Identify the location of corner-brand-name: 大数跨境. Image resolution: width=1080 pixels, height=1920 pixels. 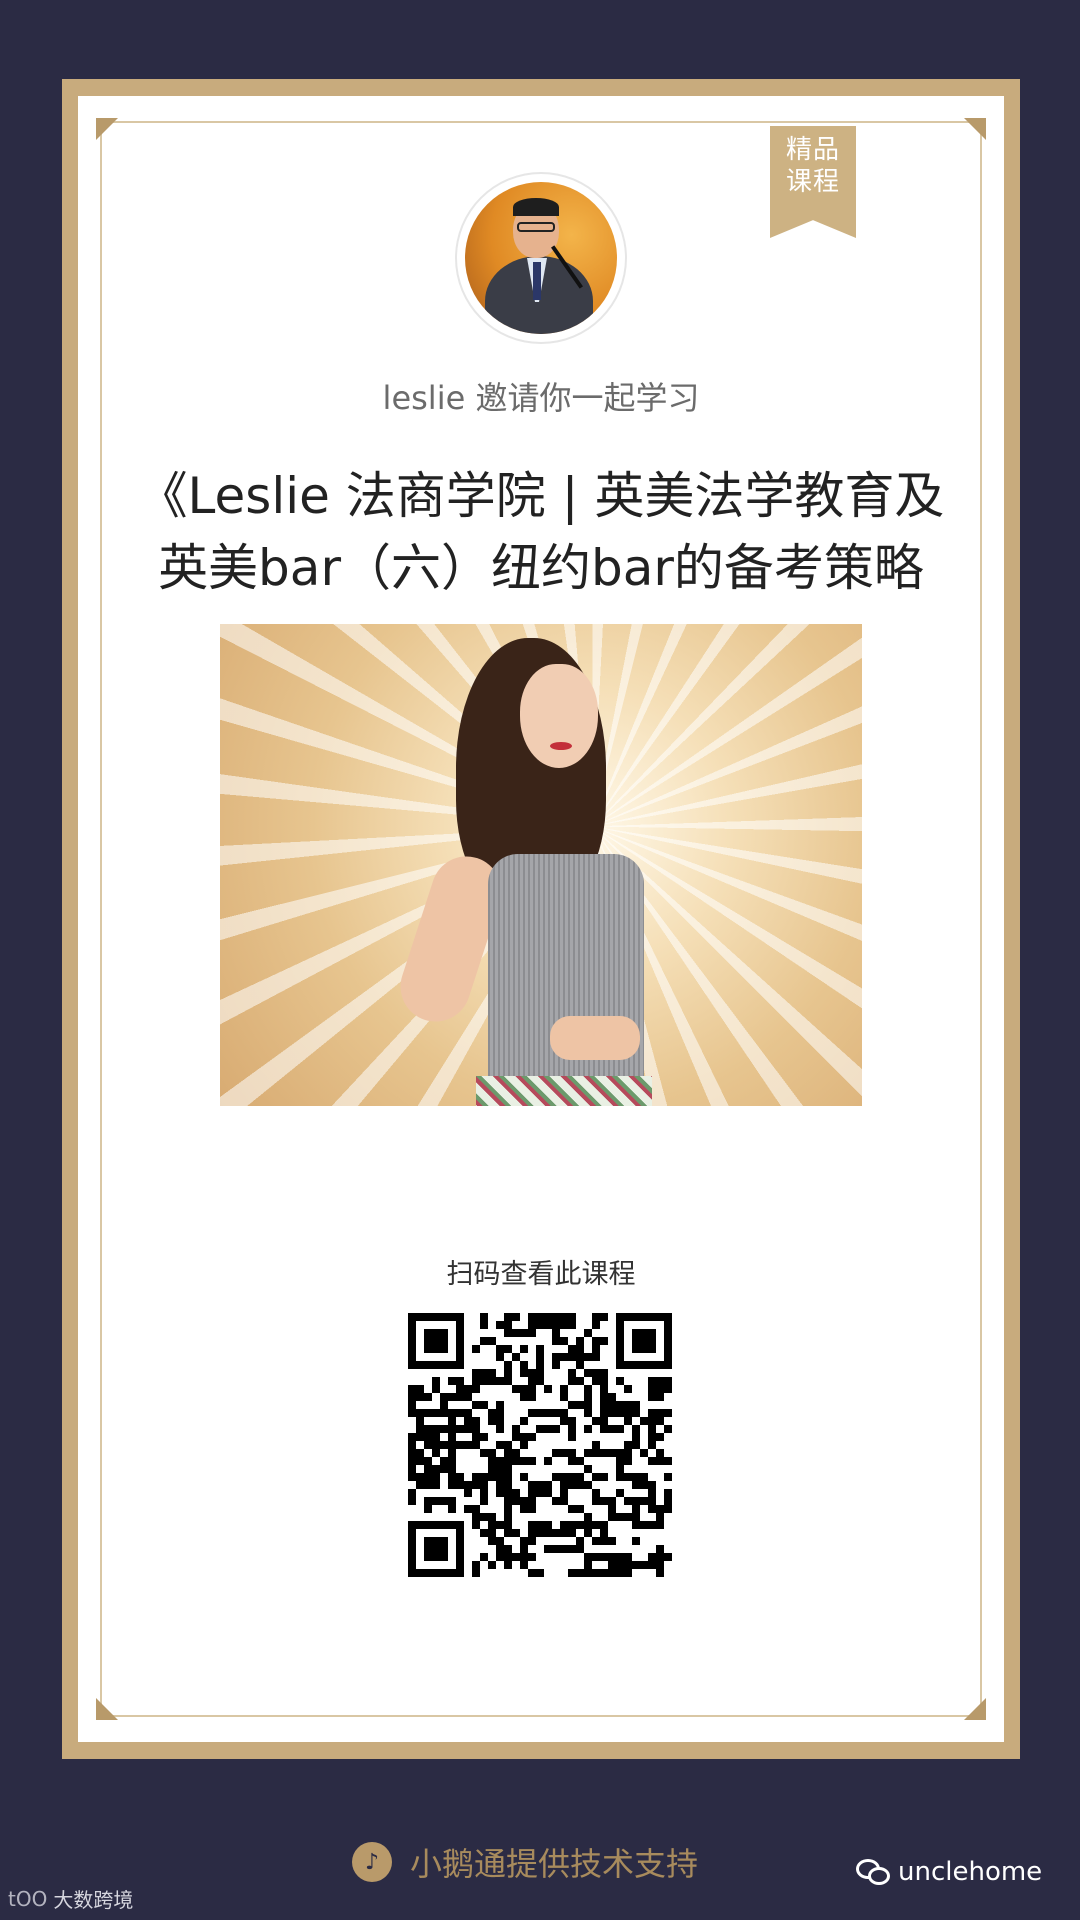
(93, 1900).